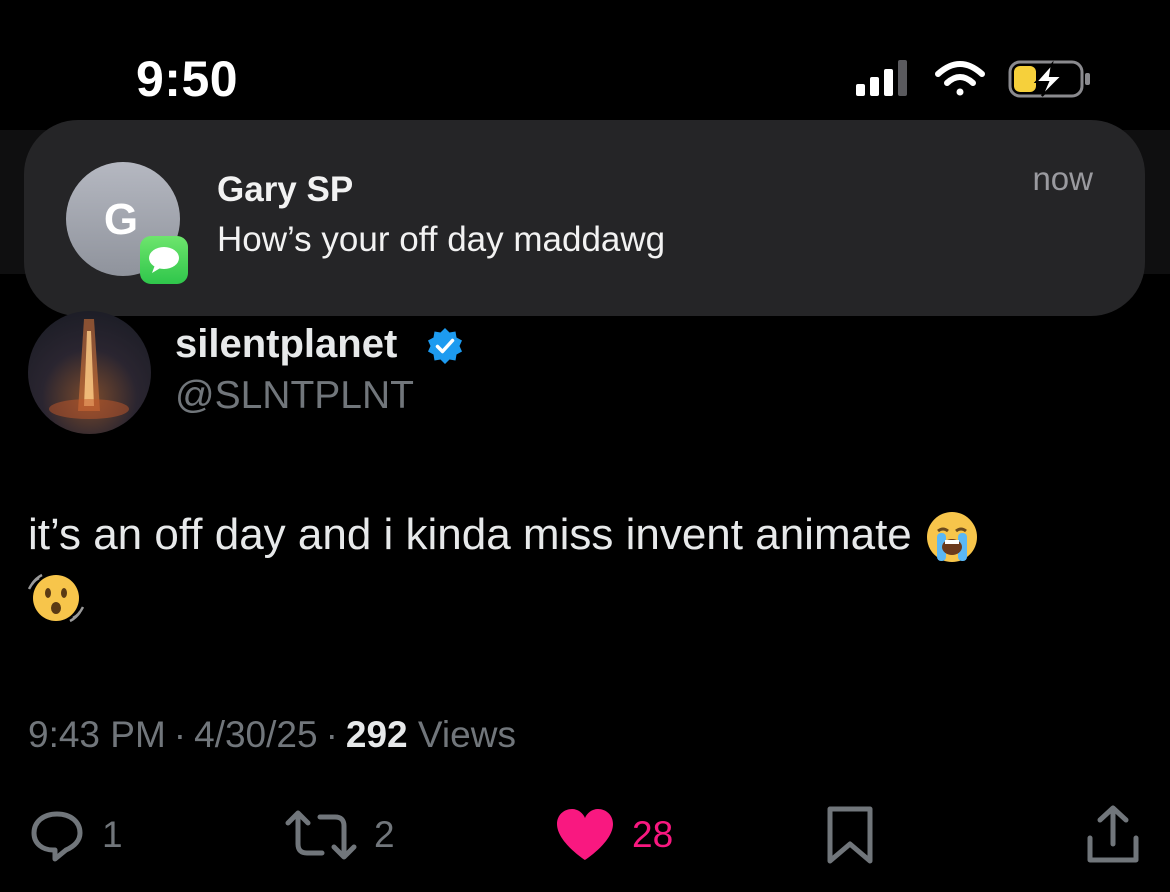 This screenshot has height=892, width=1170. Describe the element at coordinates (441, 239) in the screenshot. I see `notification-message: How’s your off day maddawg` at that location.